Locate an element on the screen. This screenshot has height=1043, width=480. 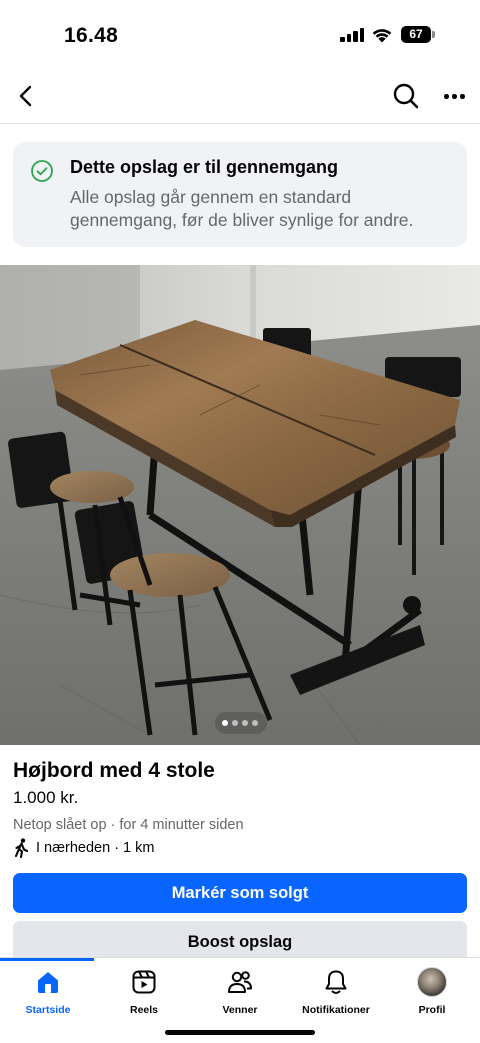
notice-title: Dette opslag er til gennemgang is located at coordinates (204, 167).